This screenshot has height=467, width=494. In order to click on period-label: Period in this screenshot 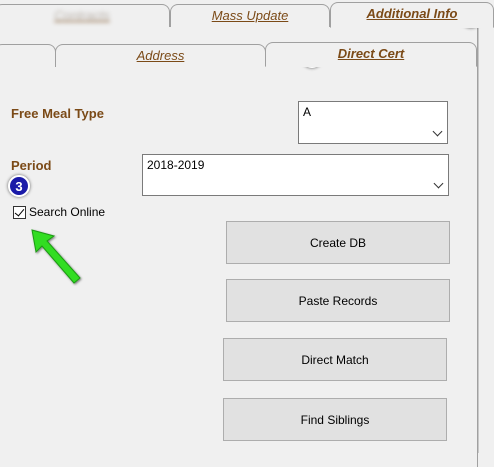, I will do `click(31, 165)`.